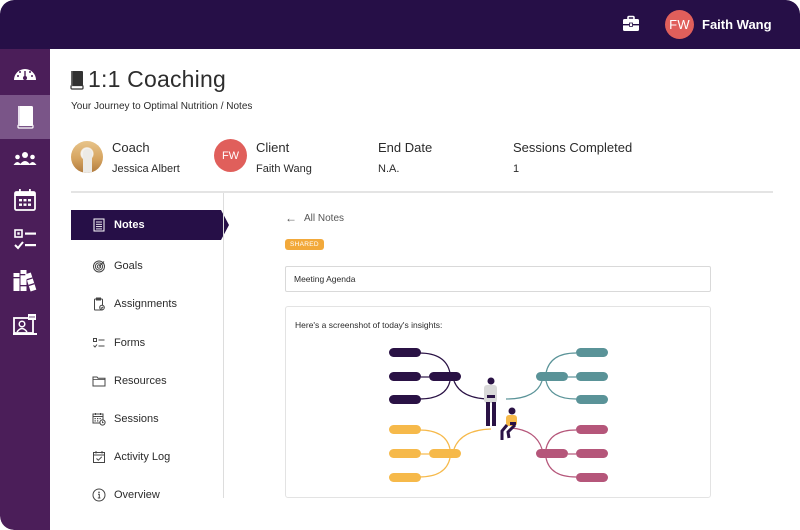 This screenshot has height=530, width=800. What do you see at coordinates (99, 225) in the screenshot?
I see `notes-icon` at bounding box center [99, 225].